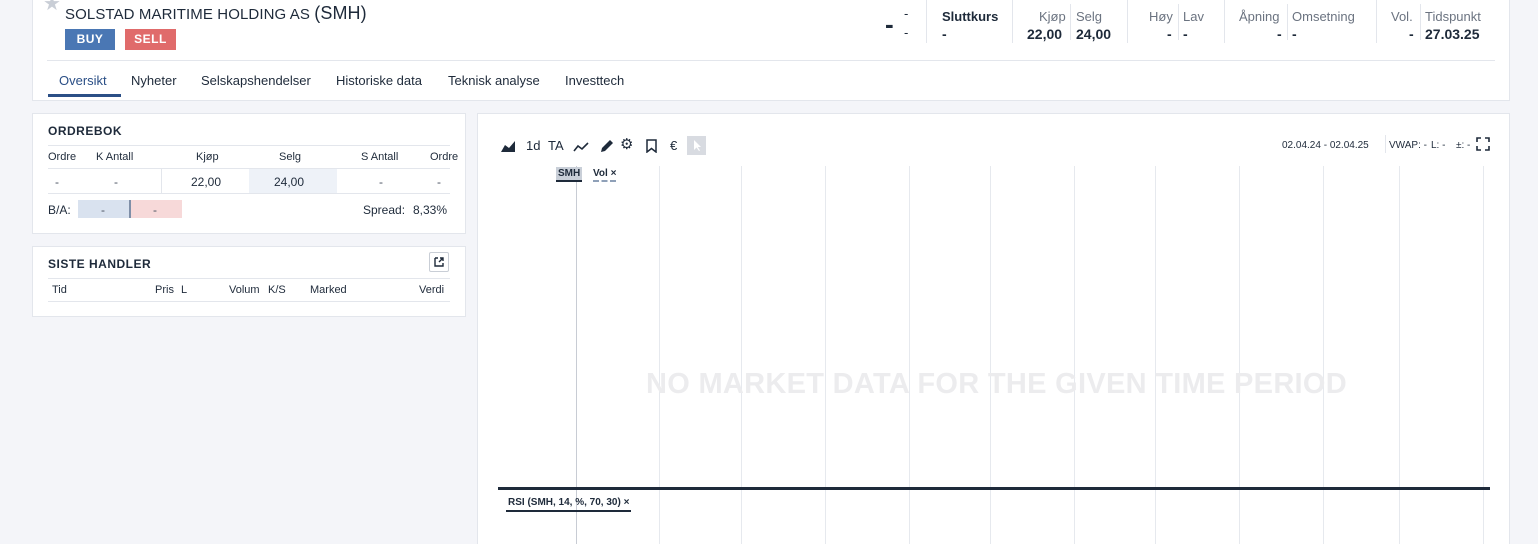 Image resolution: width=1538 pixels, height=544 pixels. Describe the element at coordinates (1483, 146) in the screenshot. I see `fullscreen-icon` at that location.